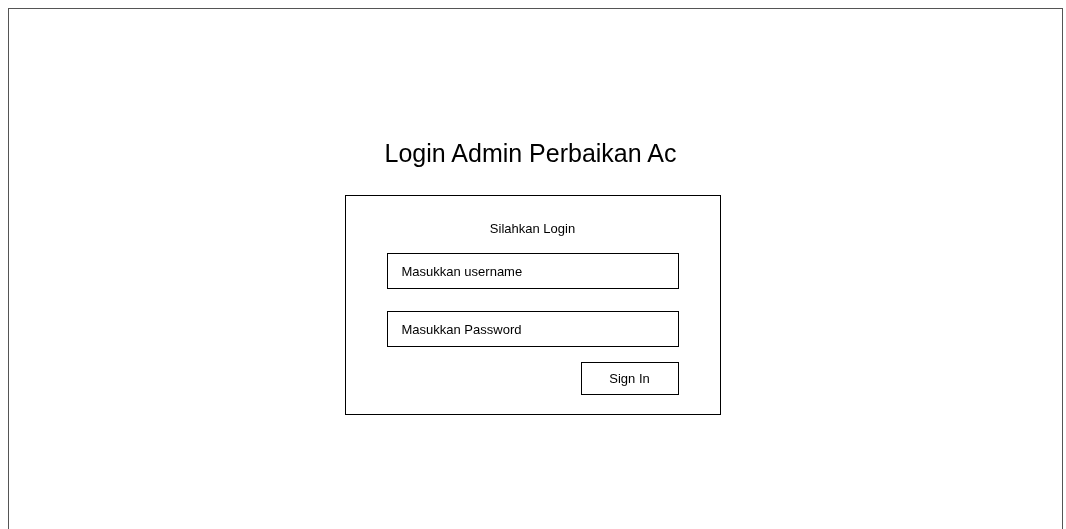 The width and height of the screenshot is (1066, 529). Describe the element at coordinates (532, 271) in the screenshot. I see `username-field: Masukkan username` at that location.